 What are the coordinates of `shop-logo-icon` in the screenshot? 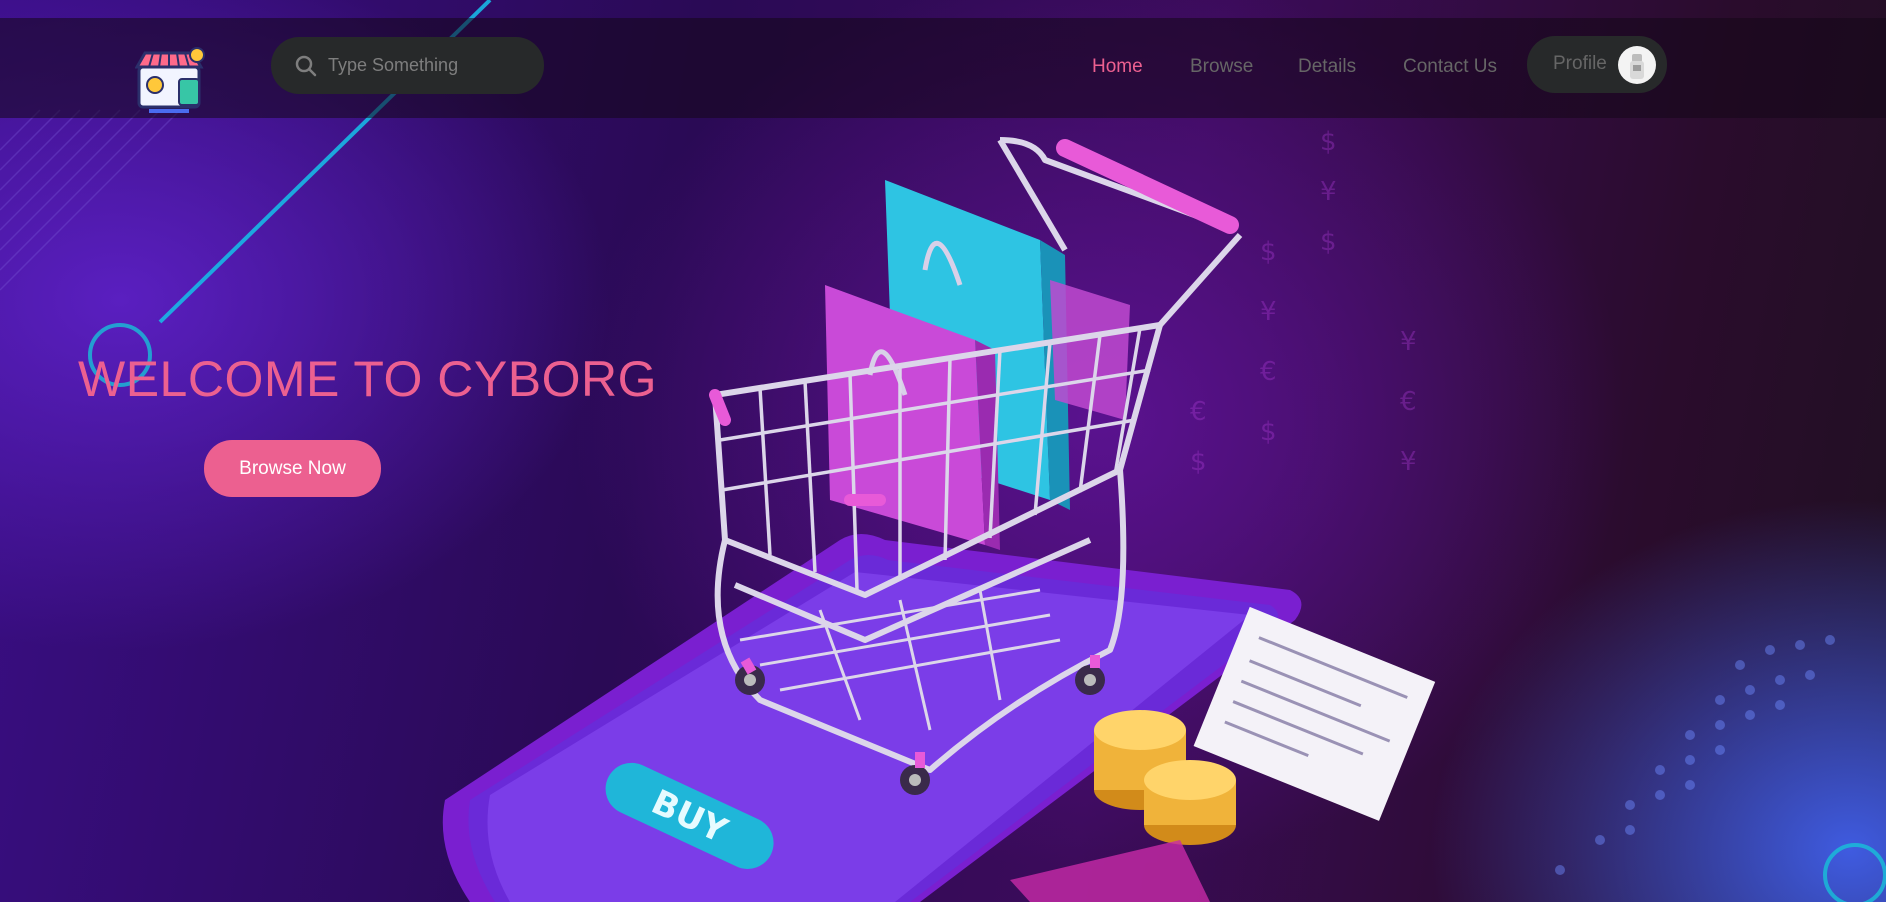 It's located at (172, 83).